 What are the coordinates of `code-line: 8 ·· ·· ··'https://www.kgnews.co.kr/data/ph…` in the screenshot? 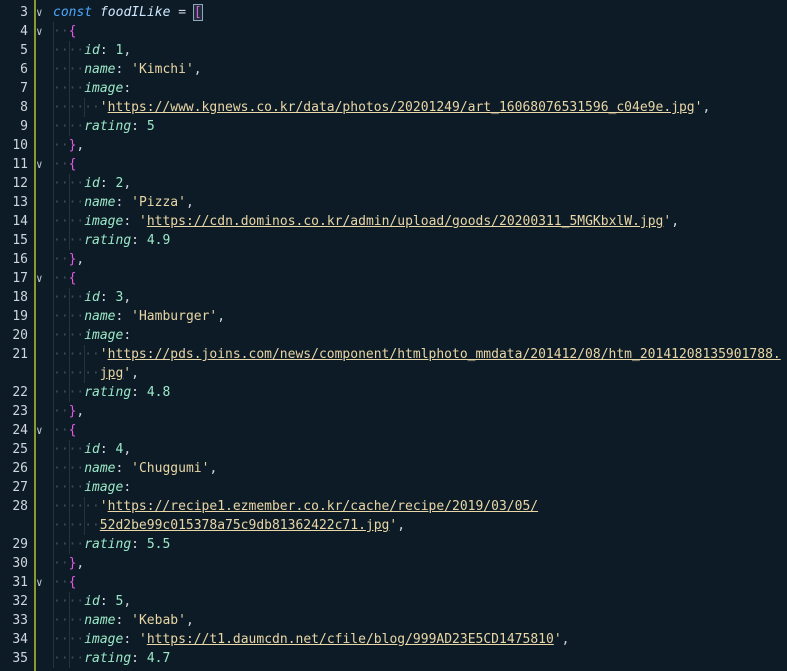 It's located at (393, 107).